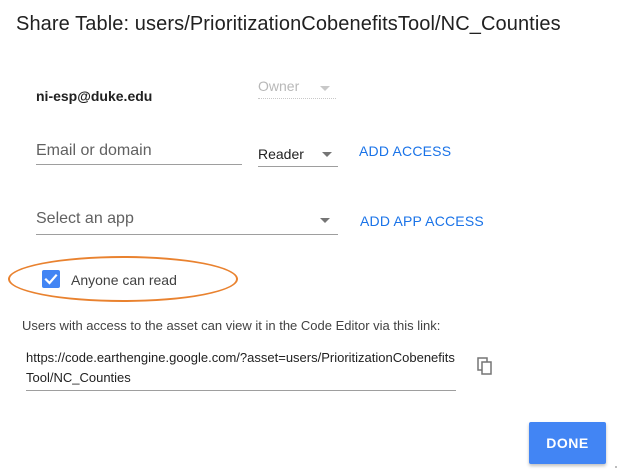  Describe the element at coordinates (405, 151) in the screenshot. I see `add-access-button: ADD ACCESS` at that location.